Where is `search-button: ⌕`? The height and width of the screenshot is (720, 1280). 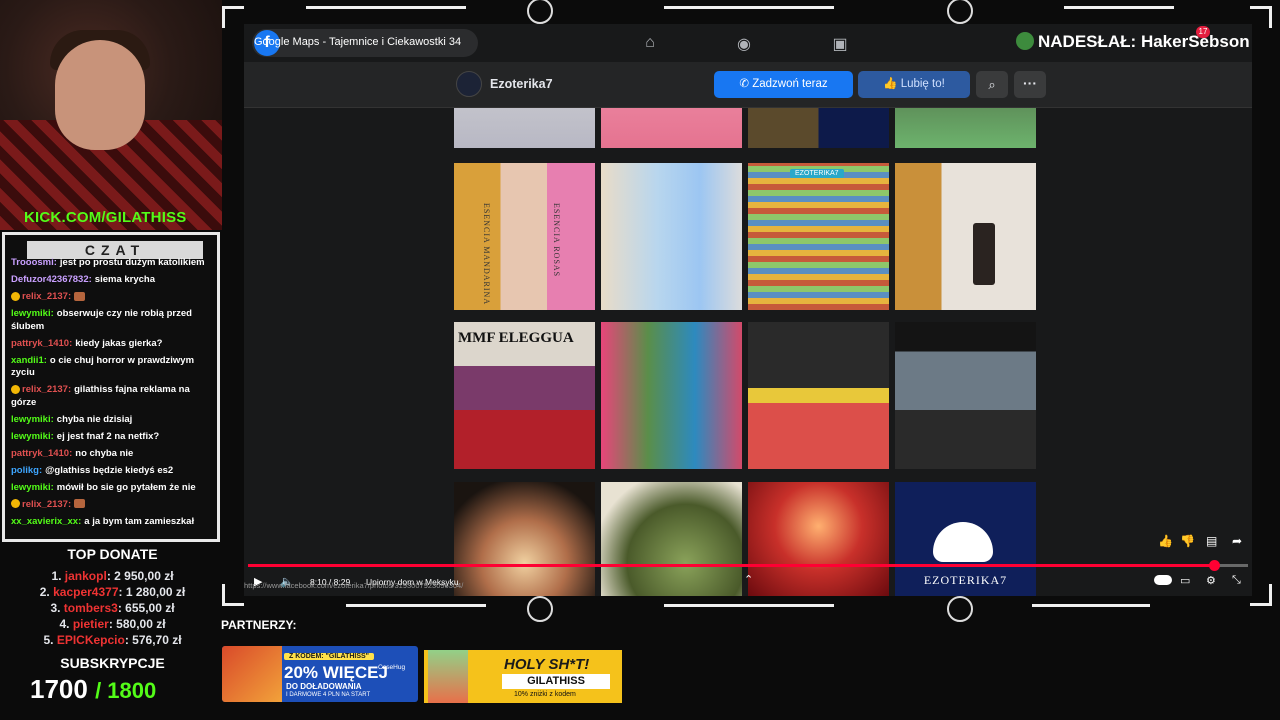
search-button: ⌕ is located at coordinates (992, 84).